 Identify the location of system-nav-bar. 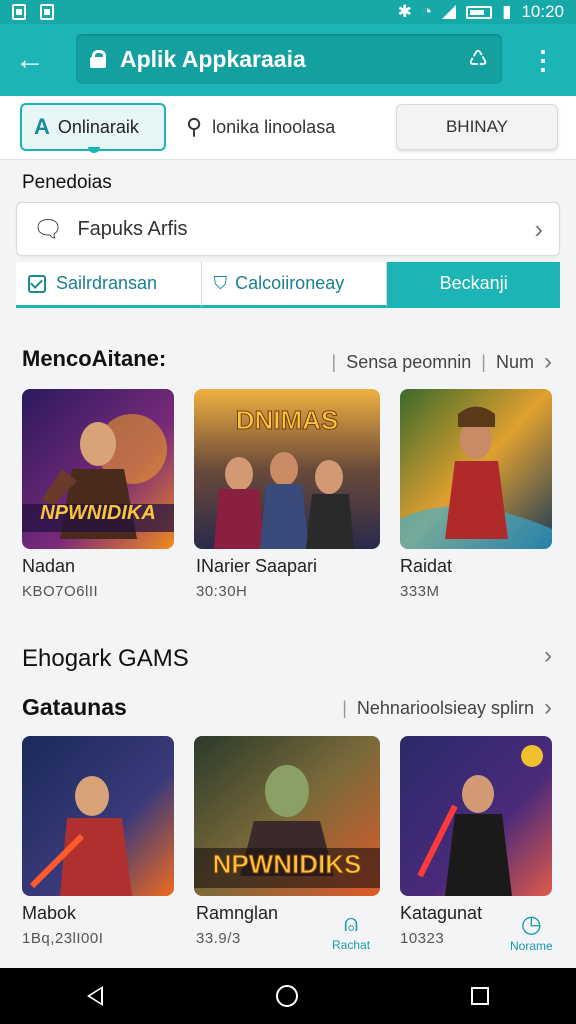
(288, 996).